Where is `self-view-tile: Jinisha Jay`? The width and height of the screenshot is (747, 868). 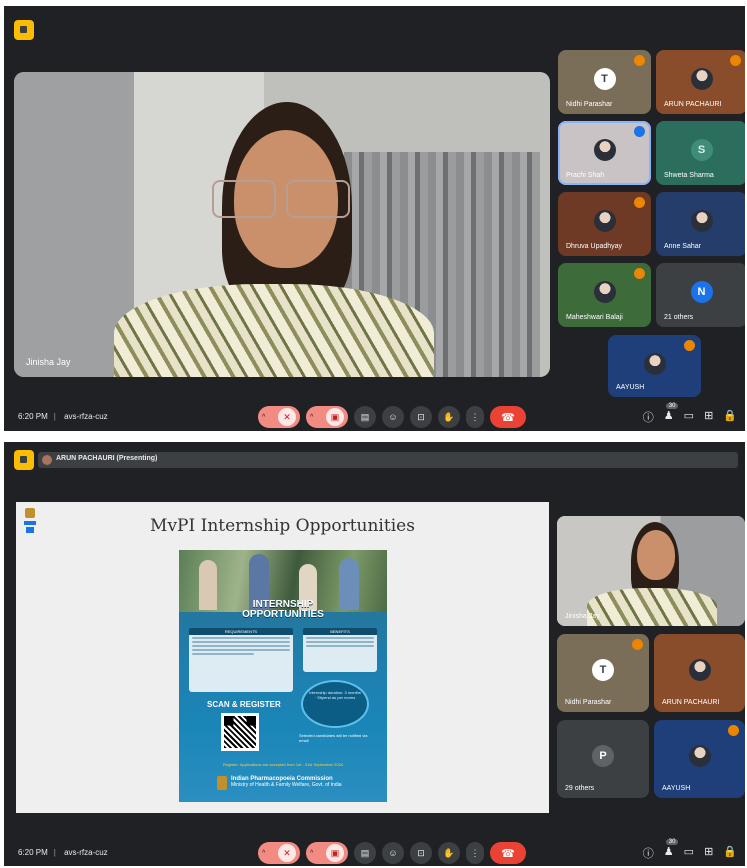 self-view-tile: Jinisha Jay is located at coordinates (651, 571).